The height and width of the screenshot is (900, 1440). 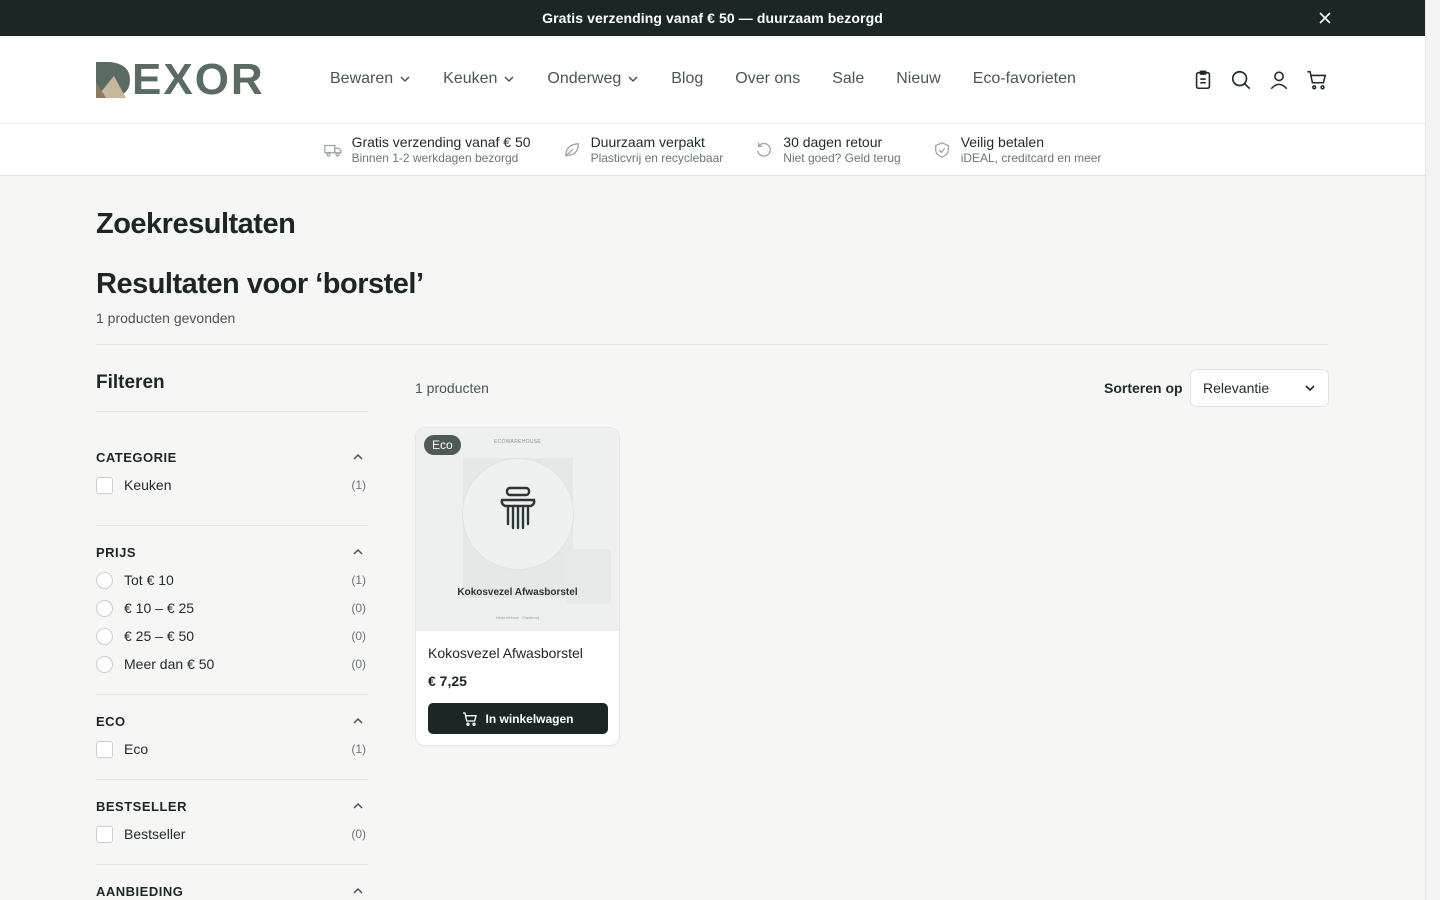 I want to click on usp-item: Veilig betalen iDEAL, creditcard en meer, so click(x=1017, y=149).